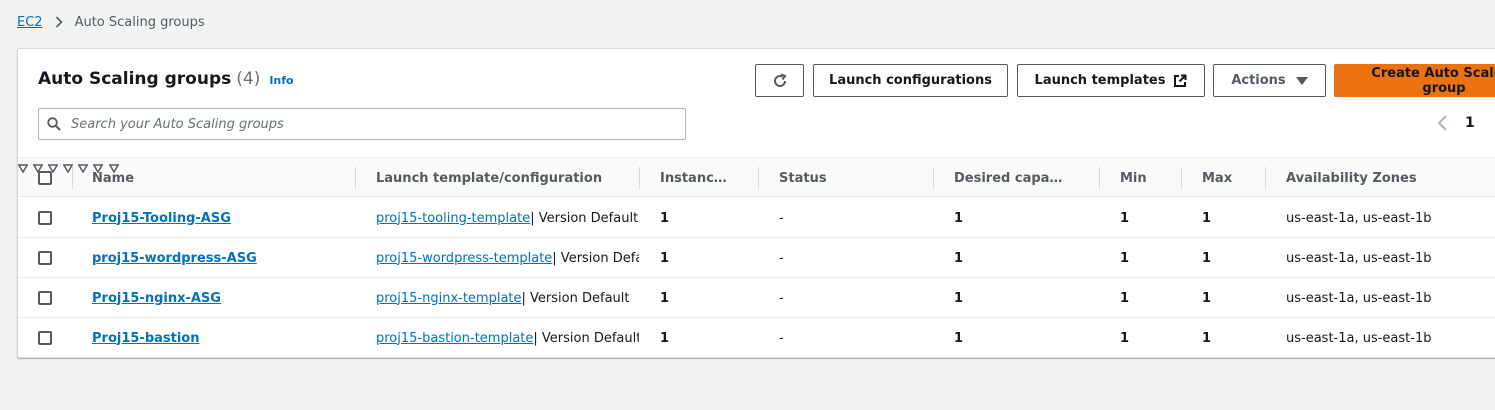  I want to click on create-auto-scaling-group-button: Create Auto Scaling group, so click(1414, 80).